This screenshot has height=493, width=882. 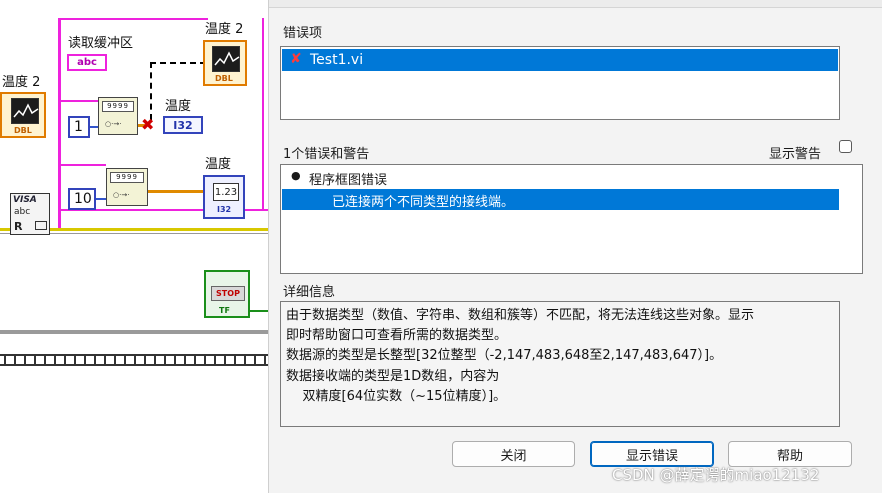 I want to click on visa-terminal-icon, so click(x=41, y=225).